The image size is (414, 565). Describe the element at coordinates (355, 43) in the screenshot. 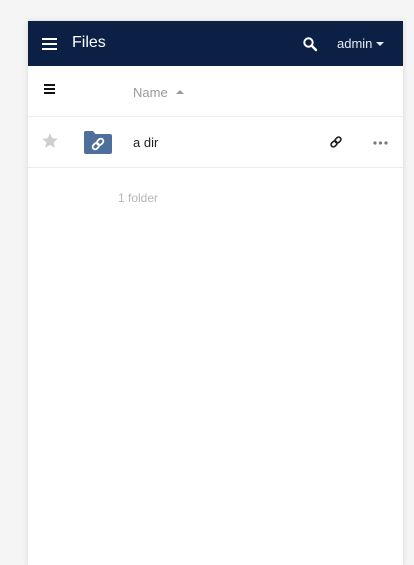

I see `user-name: admin` at that location.